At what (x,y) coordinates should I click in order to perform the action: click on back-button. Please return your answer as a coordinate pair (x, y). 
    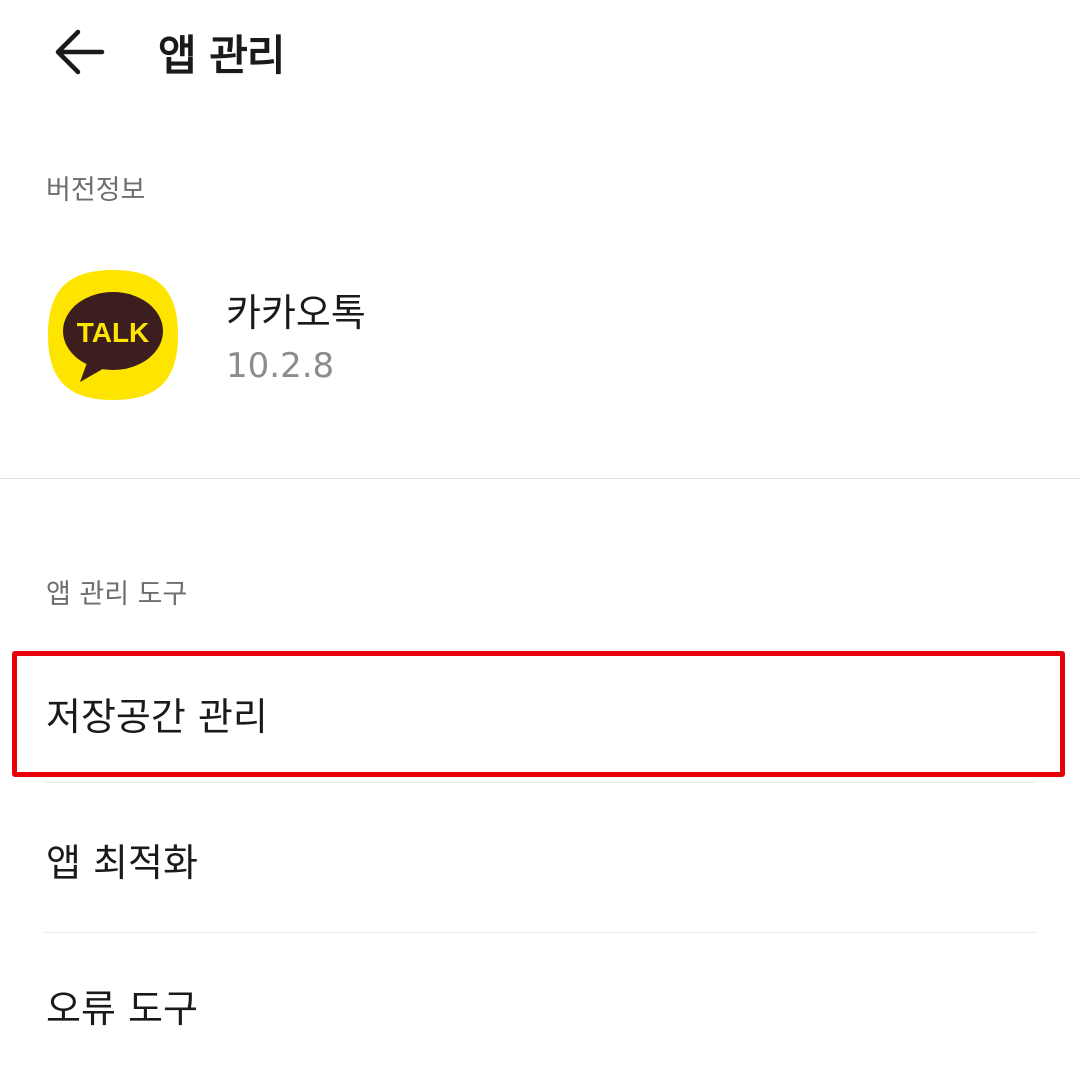
    Looking at the image, I should click on (80, 52).